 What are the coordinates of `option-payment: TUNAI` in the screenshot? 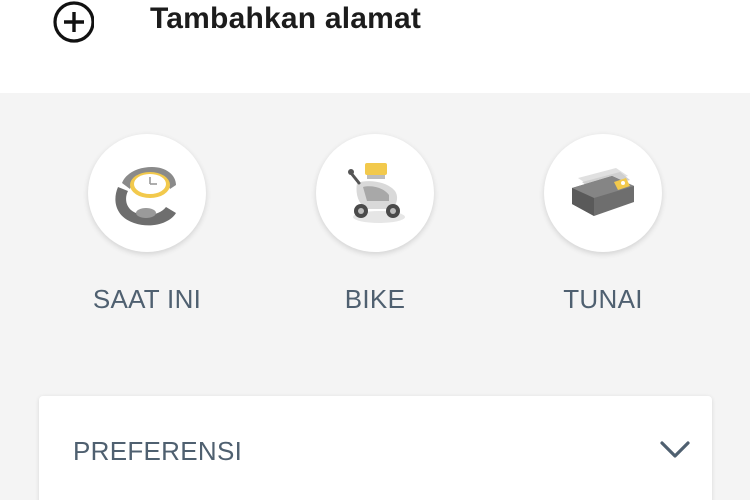 It's located at (603, 229).